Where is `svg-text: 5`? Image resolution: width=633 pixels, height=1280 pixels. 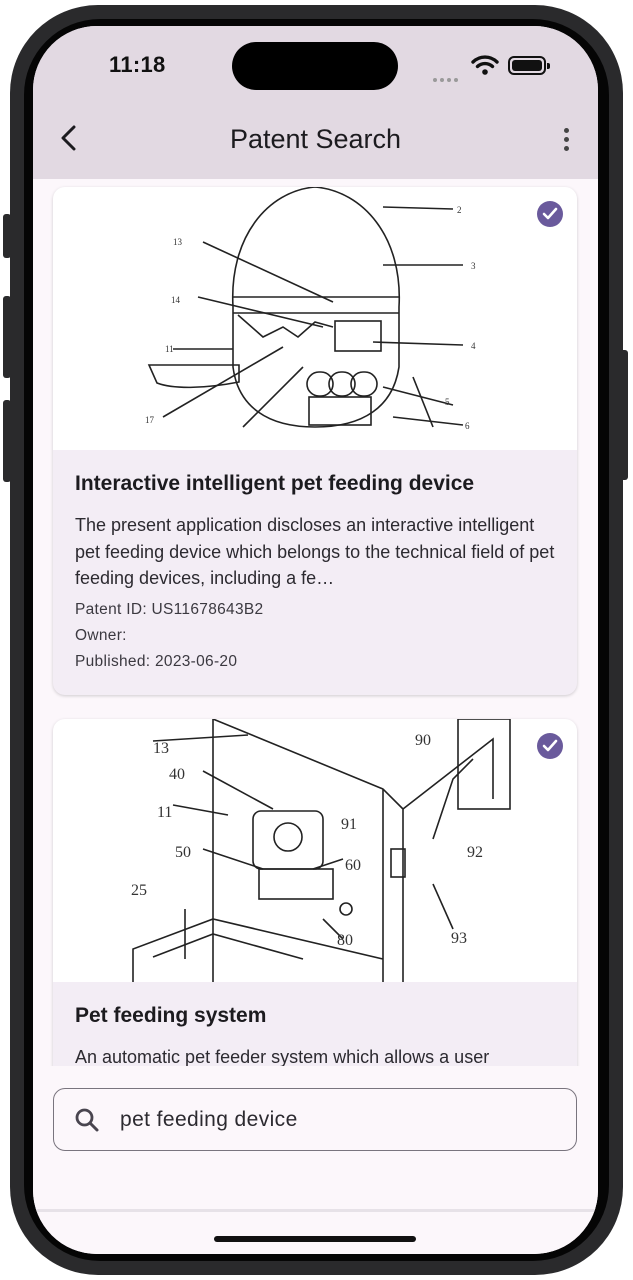
svg-text: 5 is located at coordinates (447, 402).